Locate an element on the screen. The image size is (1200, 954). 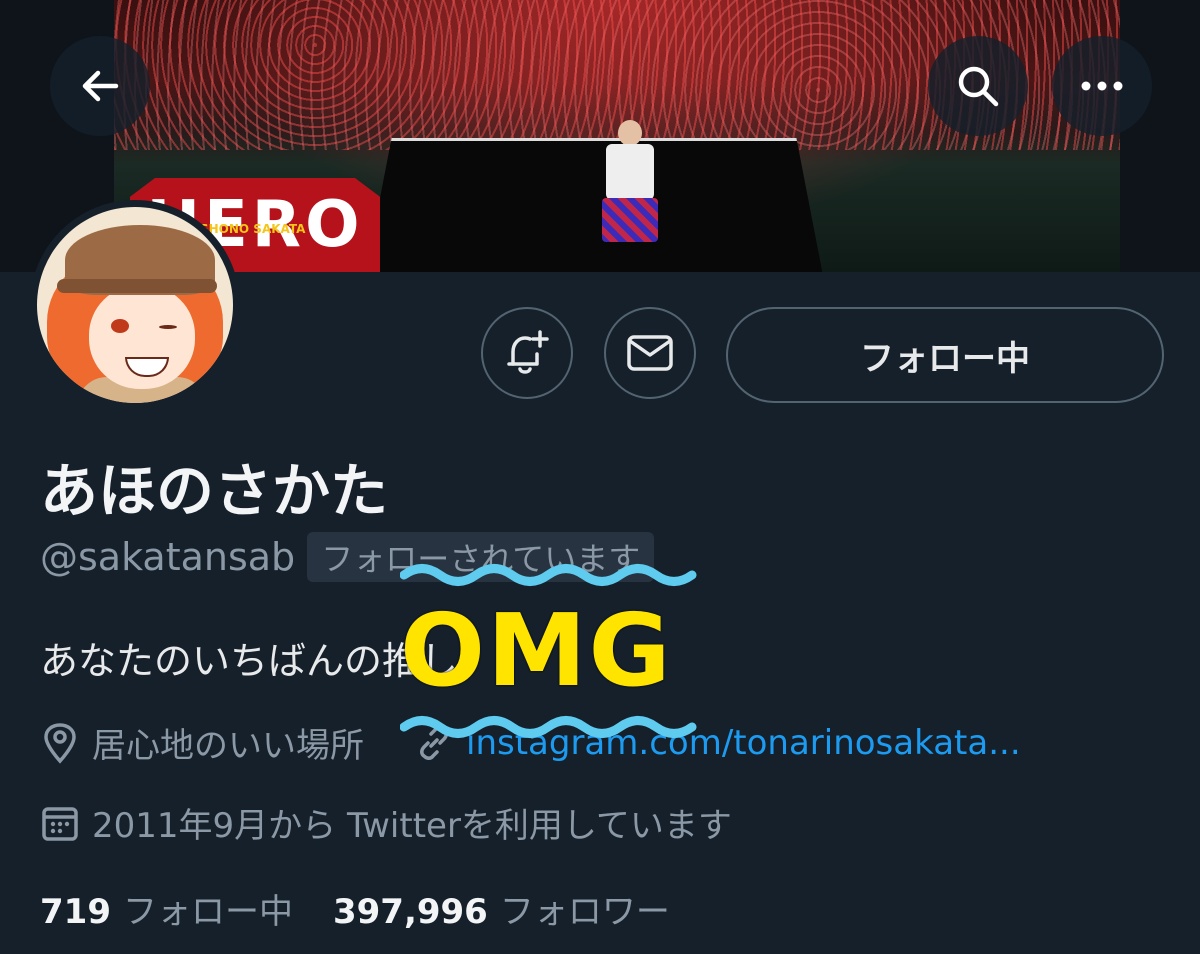
location-pin-icon is located at coordinates (60, 743).